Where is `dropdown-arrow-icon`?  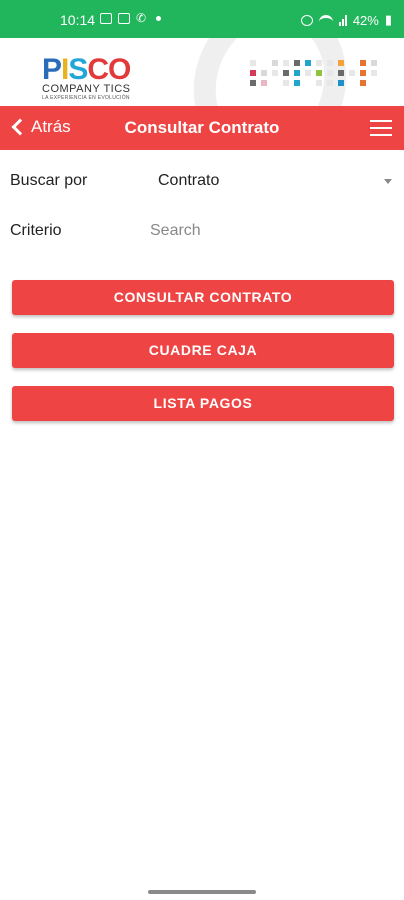 dropdown-arrow-icon is located at coordinates (388, 181).